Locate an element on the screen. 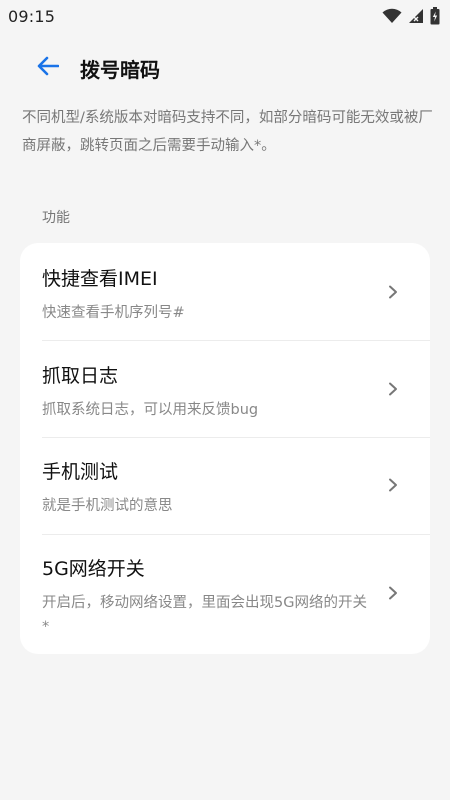  list-item-logs: 抓取日志 抓取系统日志，可以用来反馈bug is located at coordinates (225, 391).